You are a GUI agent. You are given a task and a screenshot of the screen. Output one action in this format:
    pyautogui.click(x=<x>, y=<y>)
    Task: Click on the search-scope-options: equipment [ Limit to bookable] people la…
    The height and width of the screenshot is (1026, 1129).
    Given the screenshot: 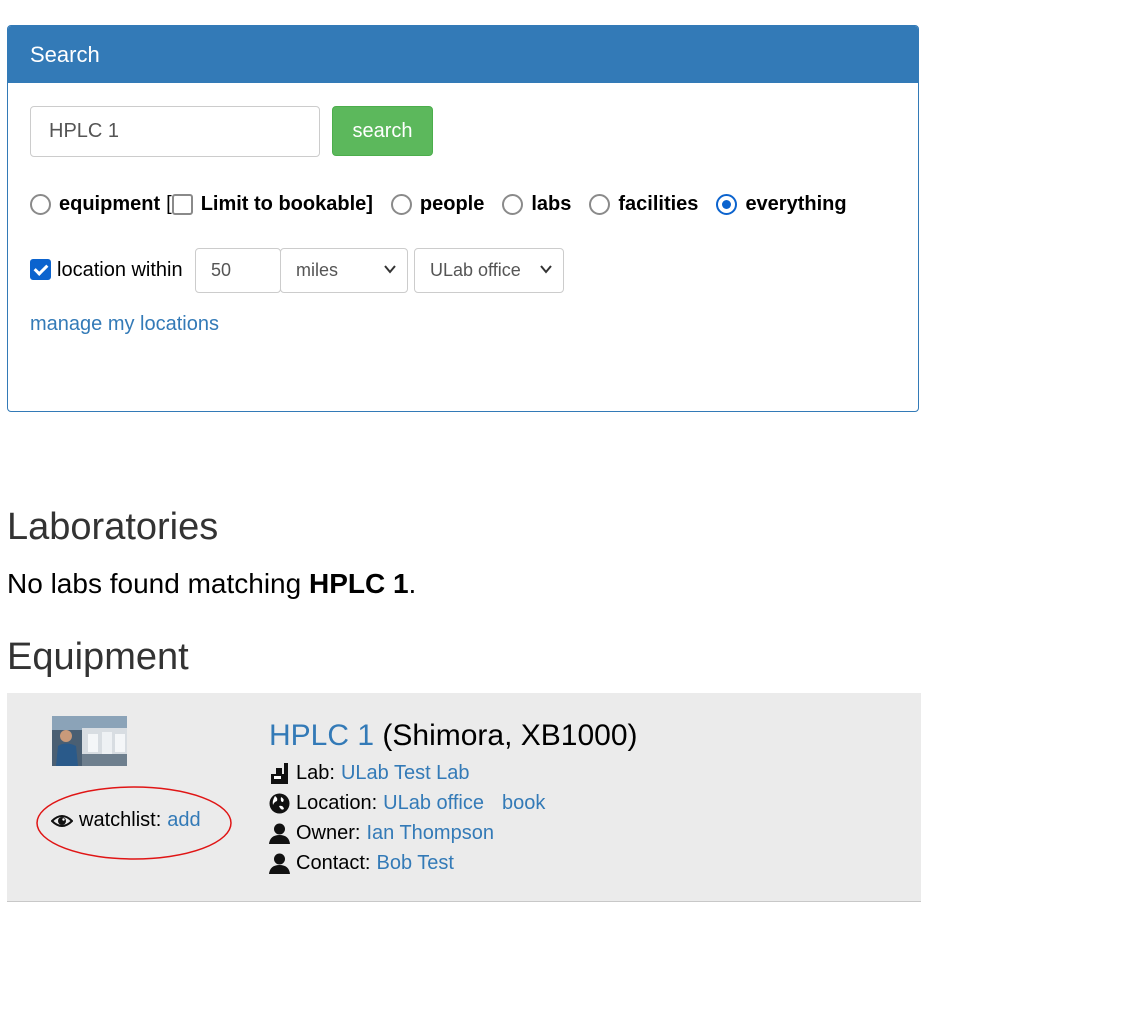 What is the action you would take?
    pyautogui.click(x=438, y=204)
    